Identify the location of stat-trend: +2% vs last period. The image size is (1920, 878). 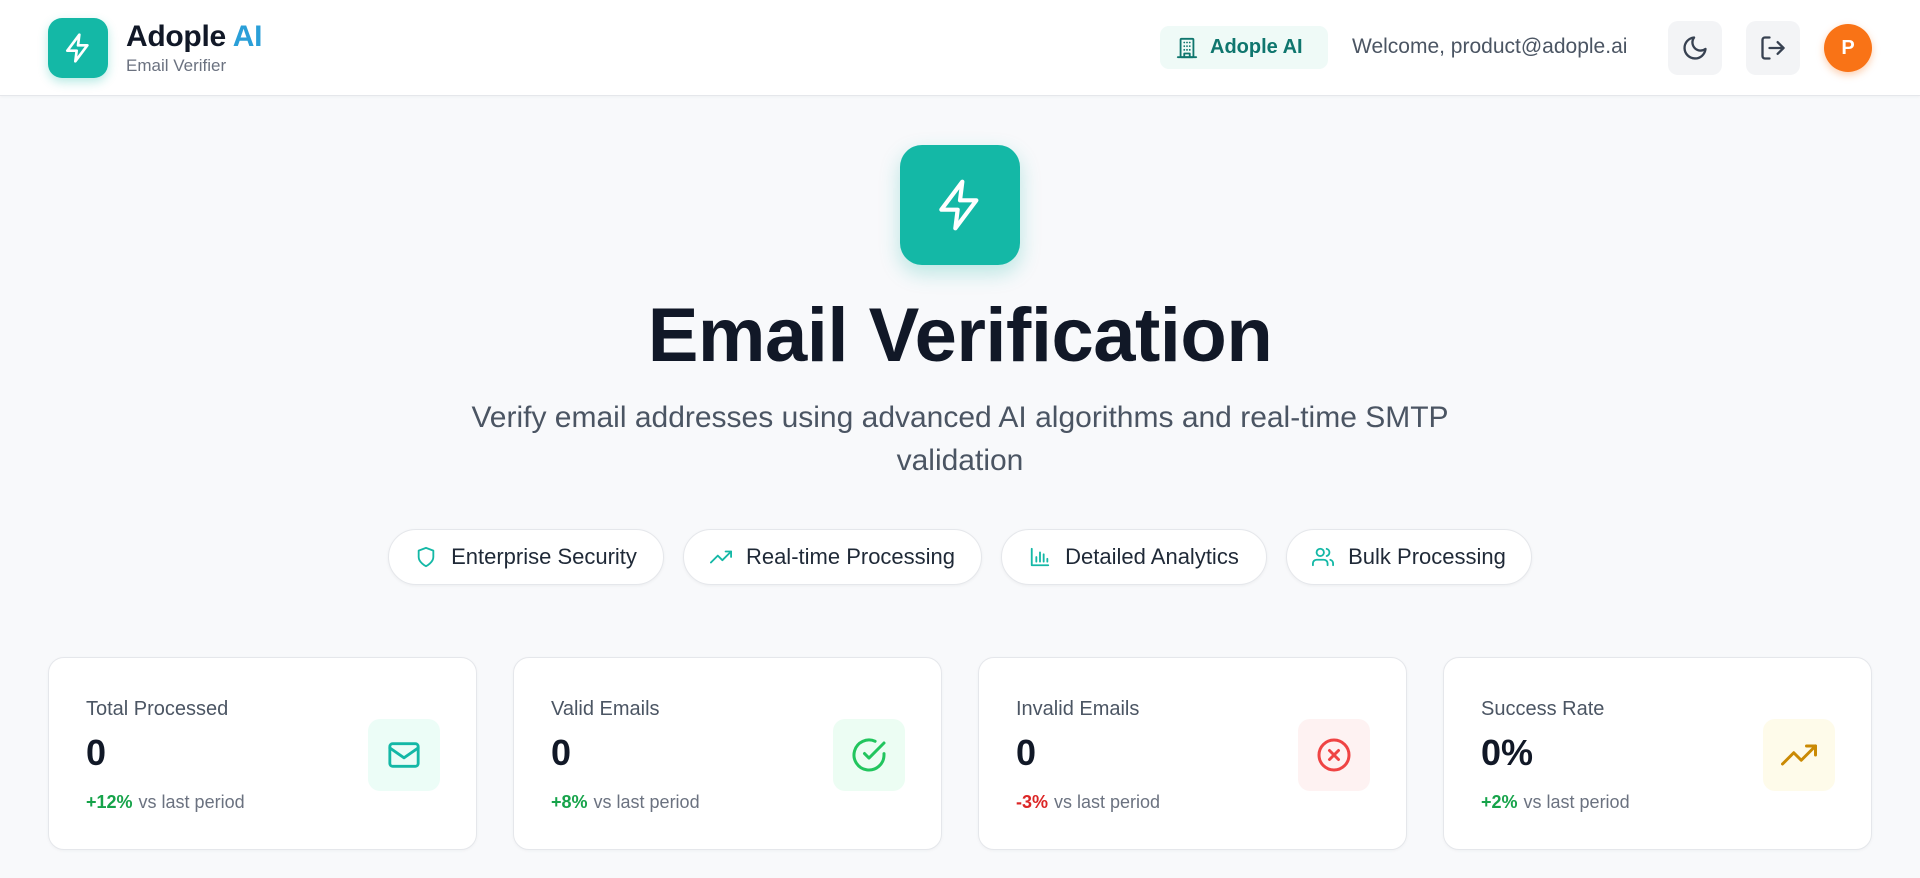
(1555, 802).